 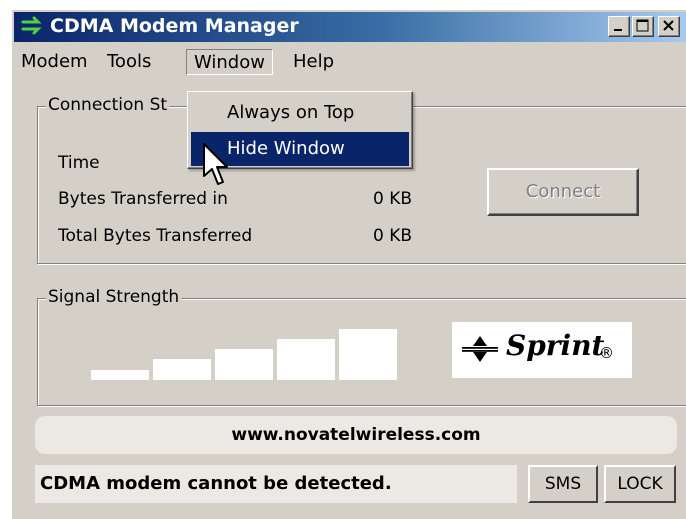 I want to click on close-icon, so click(x=668, y=25).